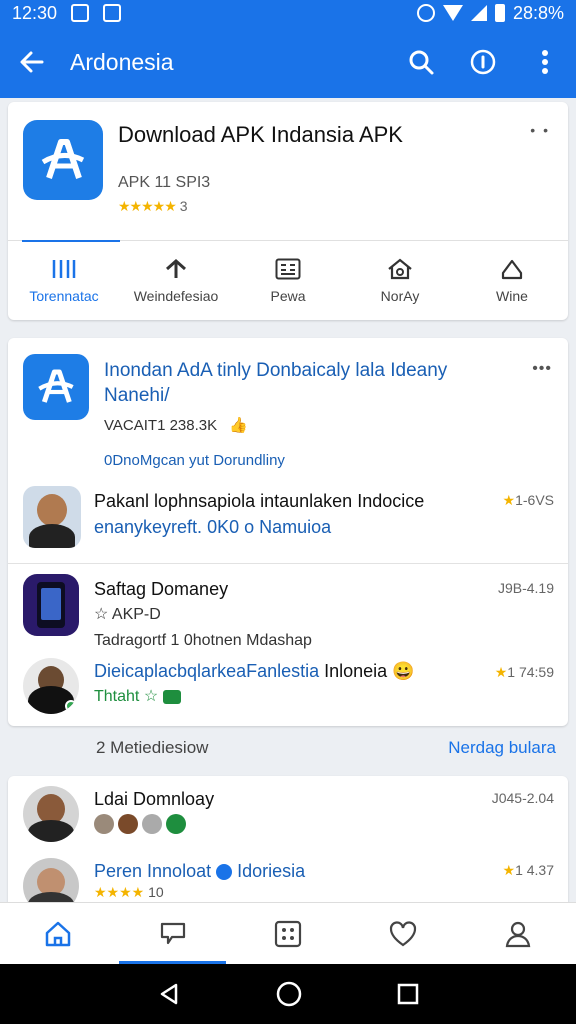 This screenshot has width=576, height=1024. What do you see at coordinates (403, 933) in the screenshot?
I see `nav-favorites` at bounding box center [403, 933].